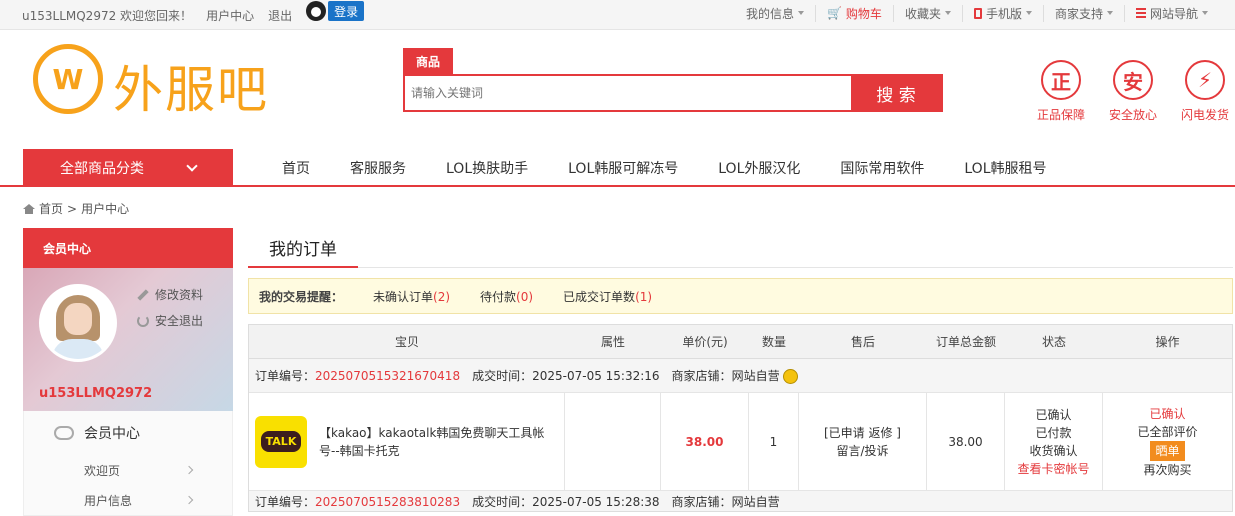  Describe the element at coordinates (403, 296) in the screenshot. I see `notice-unconfirmed-label: 未确认订单` at that location.